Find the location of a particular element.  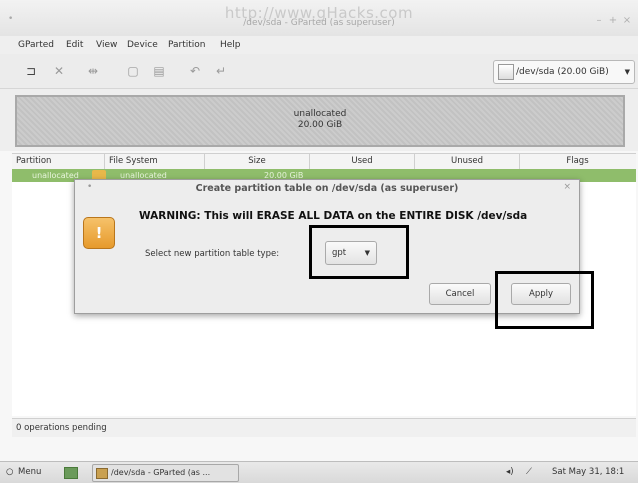

volume-icon: ◂) is located at coordinates (510, 472).